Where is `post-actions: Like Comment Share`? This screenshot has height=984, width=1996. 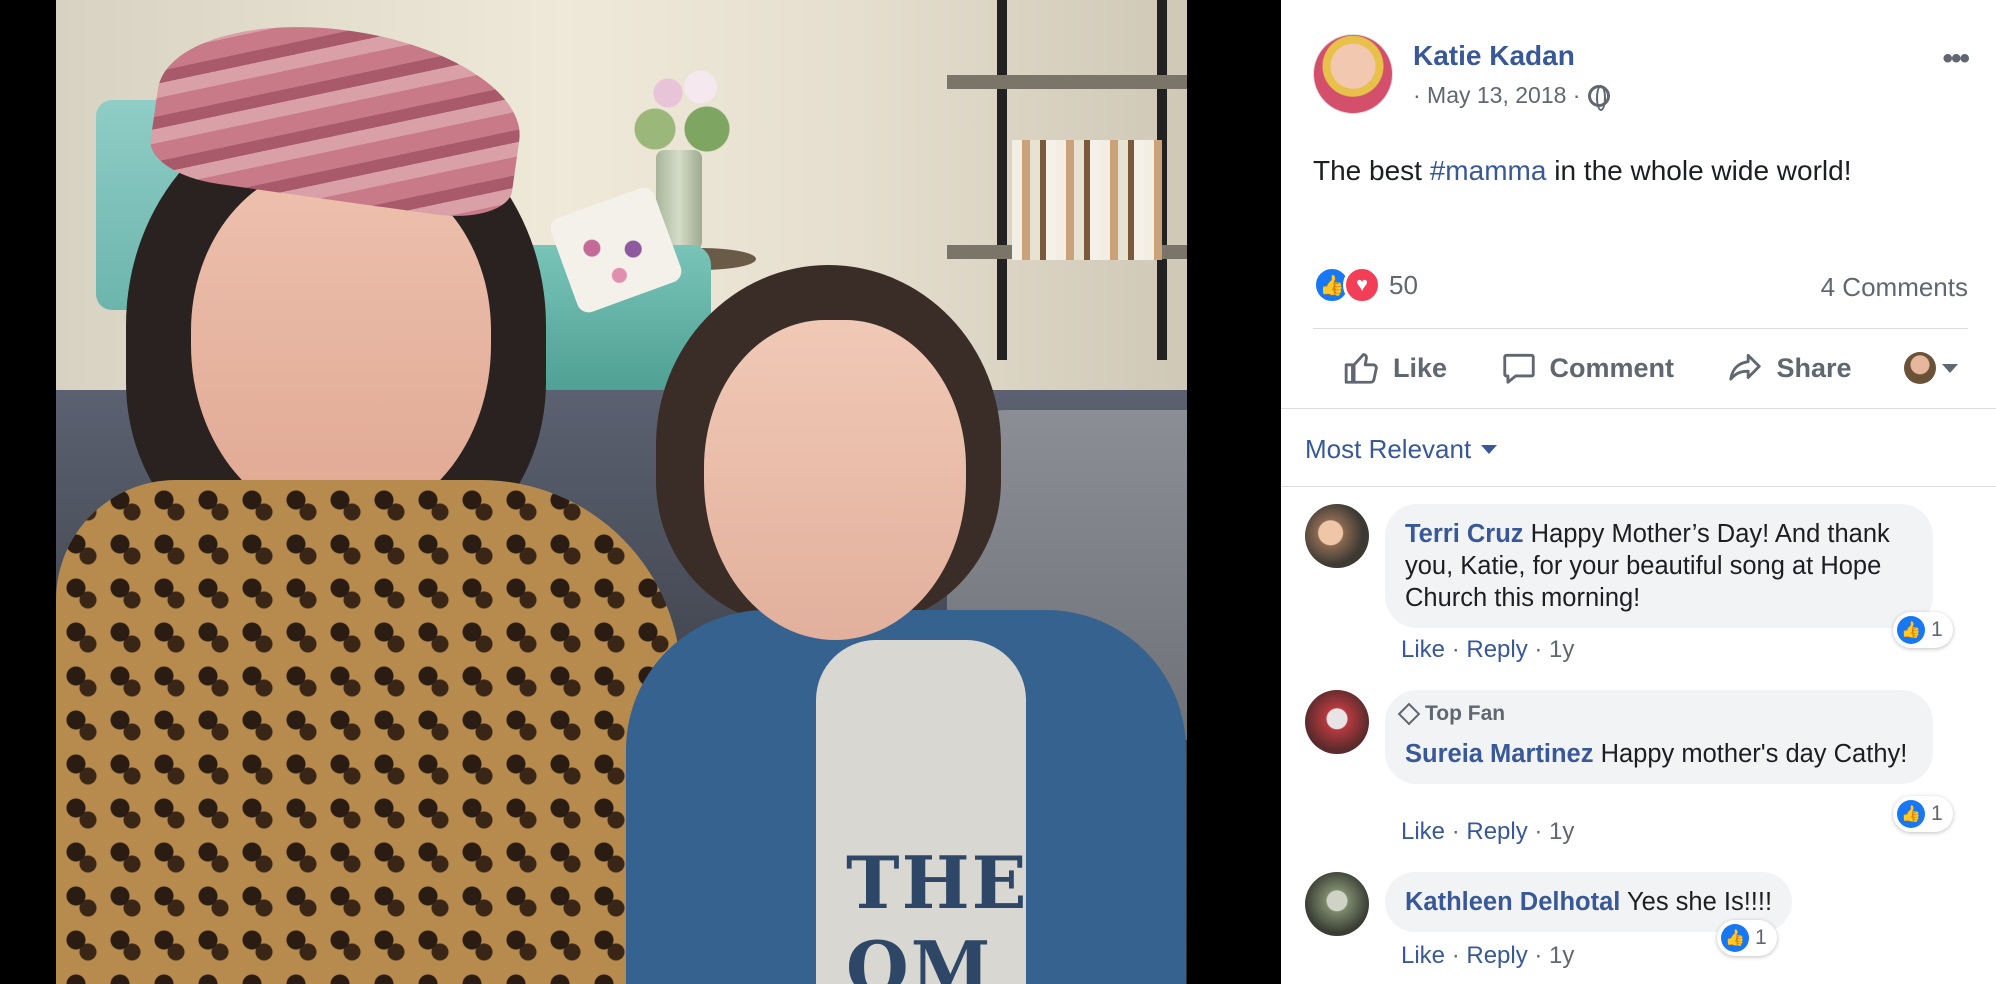 post-actions: Like Comment Share is located at coordinates (1640, 368).